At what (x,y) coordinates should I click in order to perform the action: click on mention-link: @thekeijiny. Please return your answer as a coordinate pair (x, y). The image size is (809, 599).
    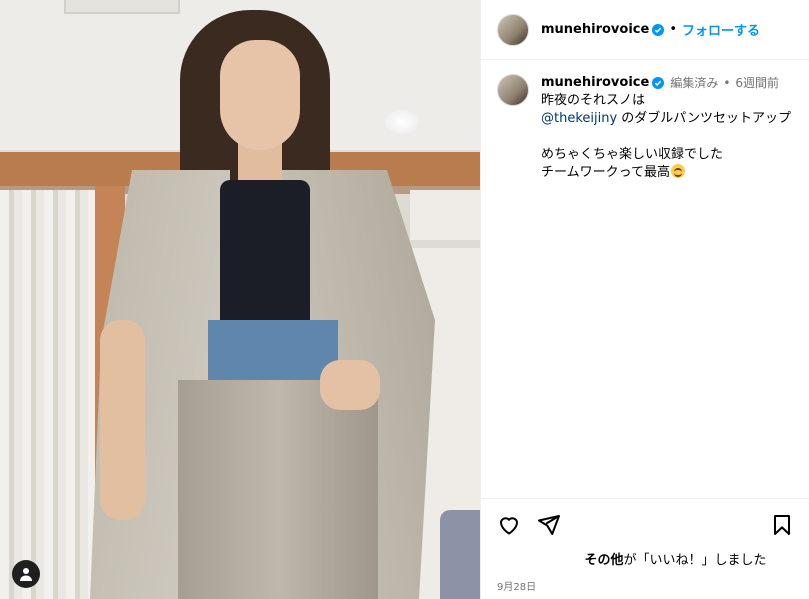
    Looking at the image, I should click on (579, 118).